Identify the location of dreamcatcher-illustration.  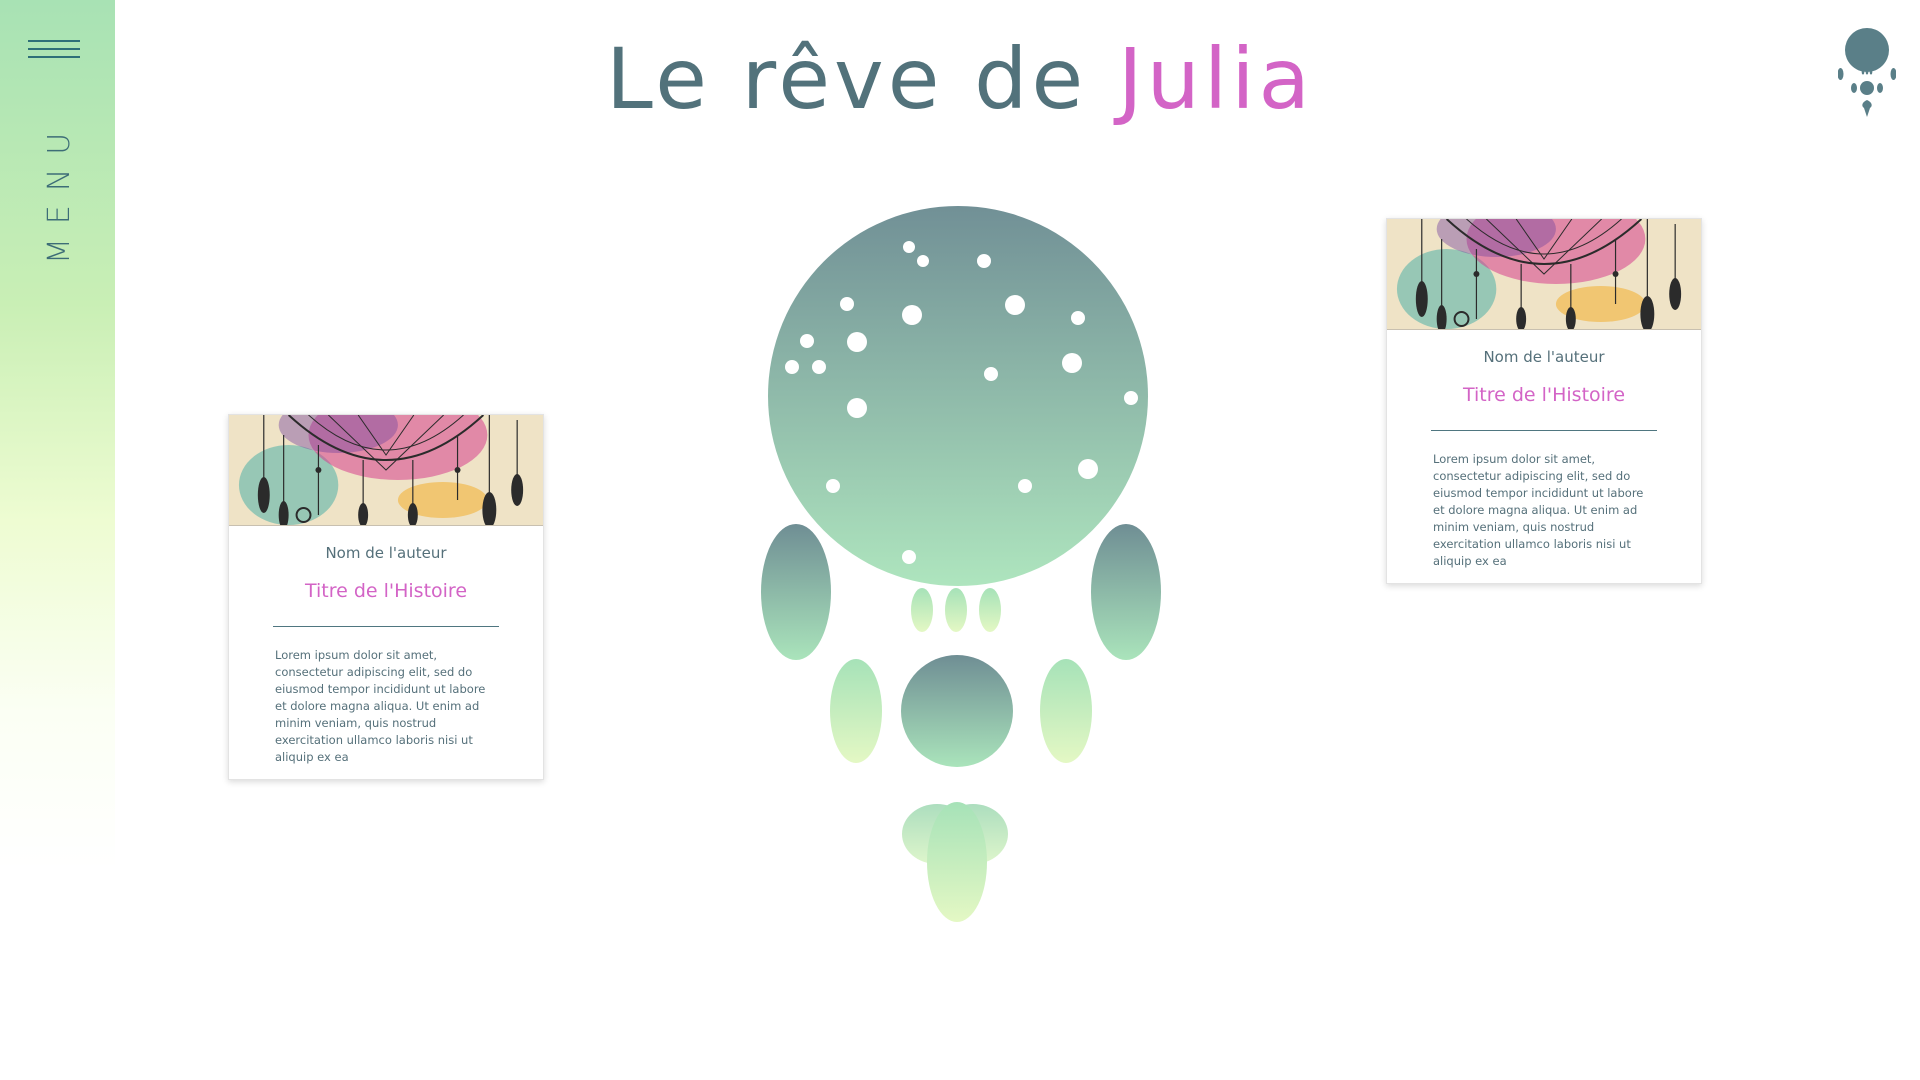
(961, 564).